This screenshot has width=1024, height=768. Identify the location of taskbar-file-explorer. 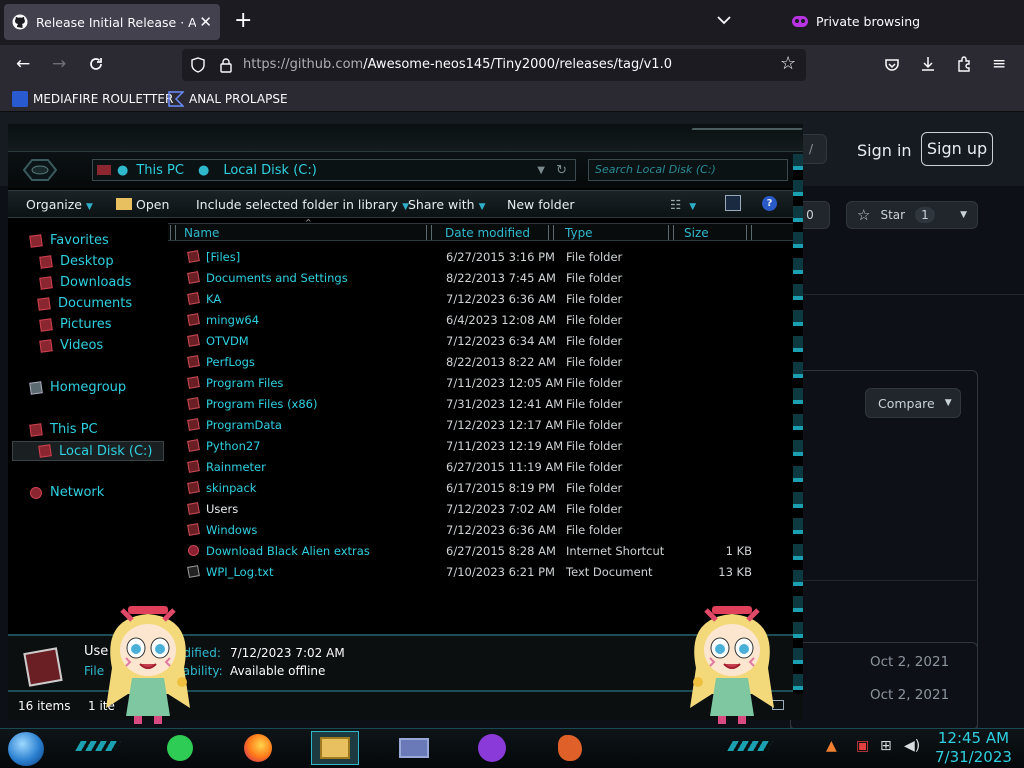
(335, 748).